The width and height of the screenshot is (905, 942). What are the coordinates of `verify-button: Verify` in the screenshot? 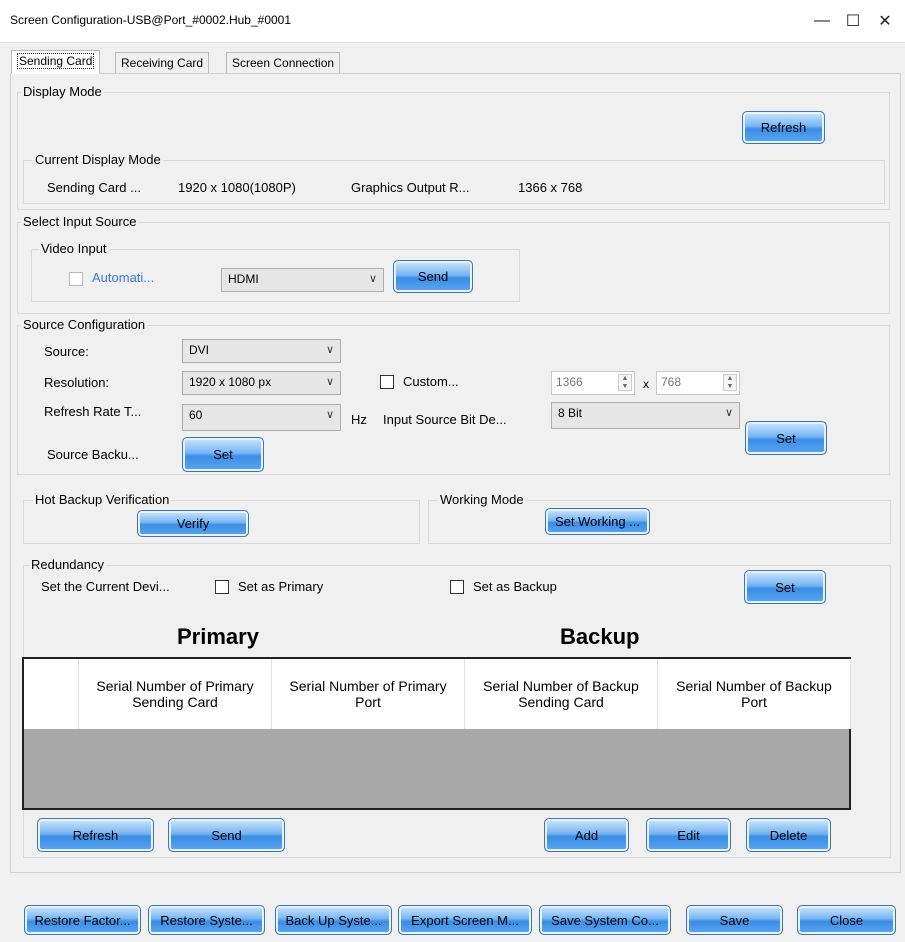 It's located at (193, 523).